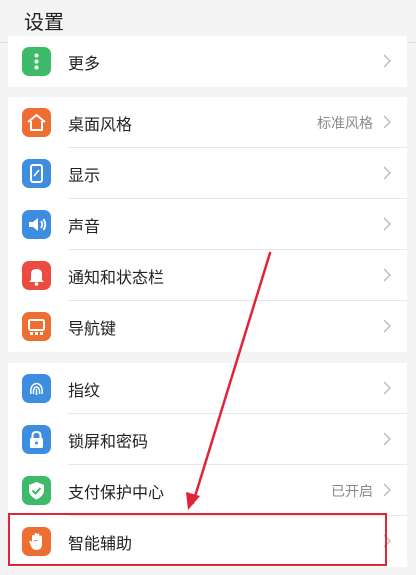 The width and height of the screenshot is (416, 575). What do you see at coordinates (207, 388) in the screenshot?
I see `settings-item-fingerprint: 指纹` at bounding box center [207, 388].